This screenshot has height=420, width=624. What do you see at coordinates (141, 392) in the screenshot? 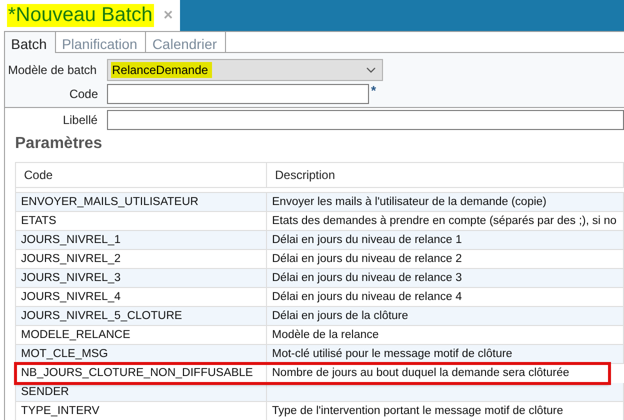
I see `table-cell: SENDER` at bounding box center [141, 392].